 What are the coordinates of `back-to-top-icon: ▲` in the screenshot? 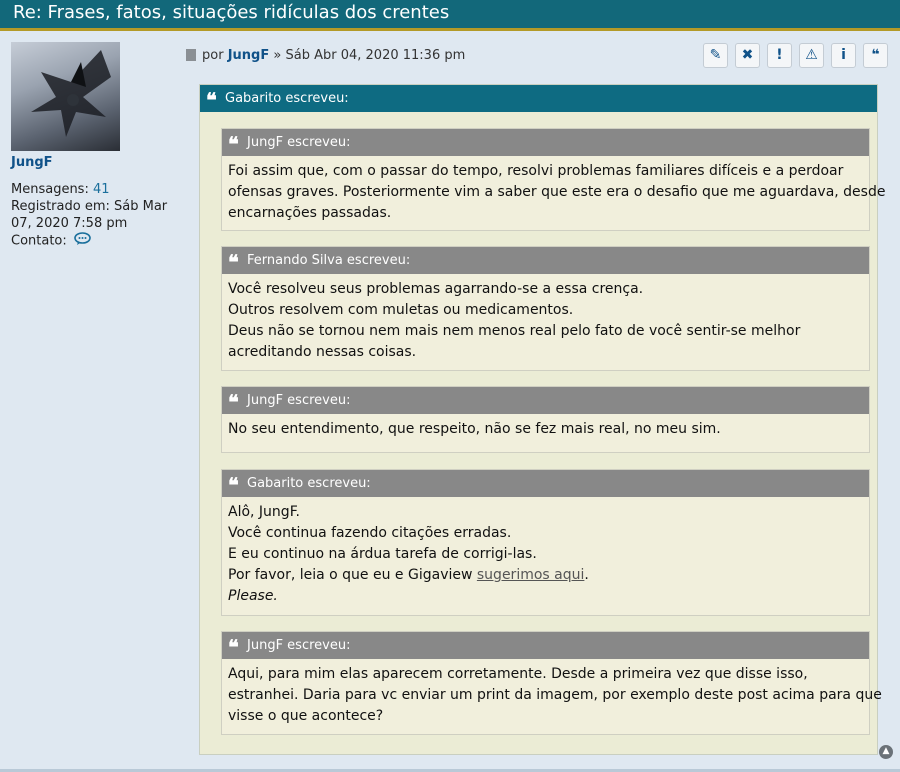 It's located at (886, 752).